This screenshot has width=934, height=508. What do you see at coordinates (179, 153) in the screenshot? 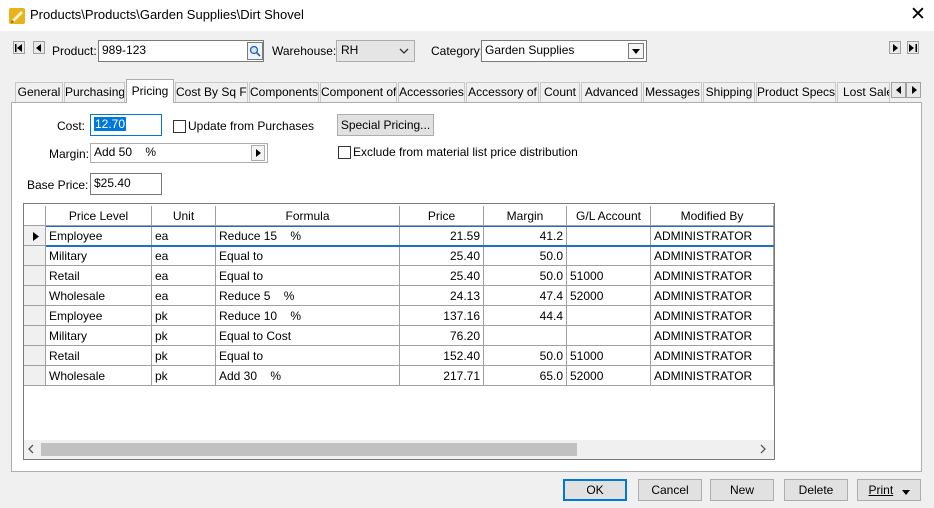
I see `margin-input: Add 50 %` at bounding box center [179, 153].